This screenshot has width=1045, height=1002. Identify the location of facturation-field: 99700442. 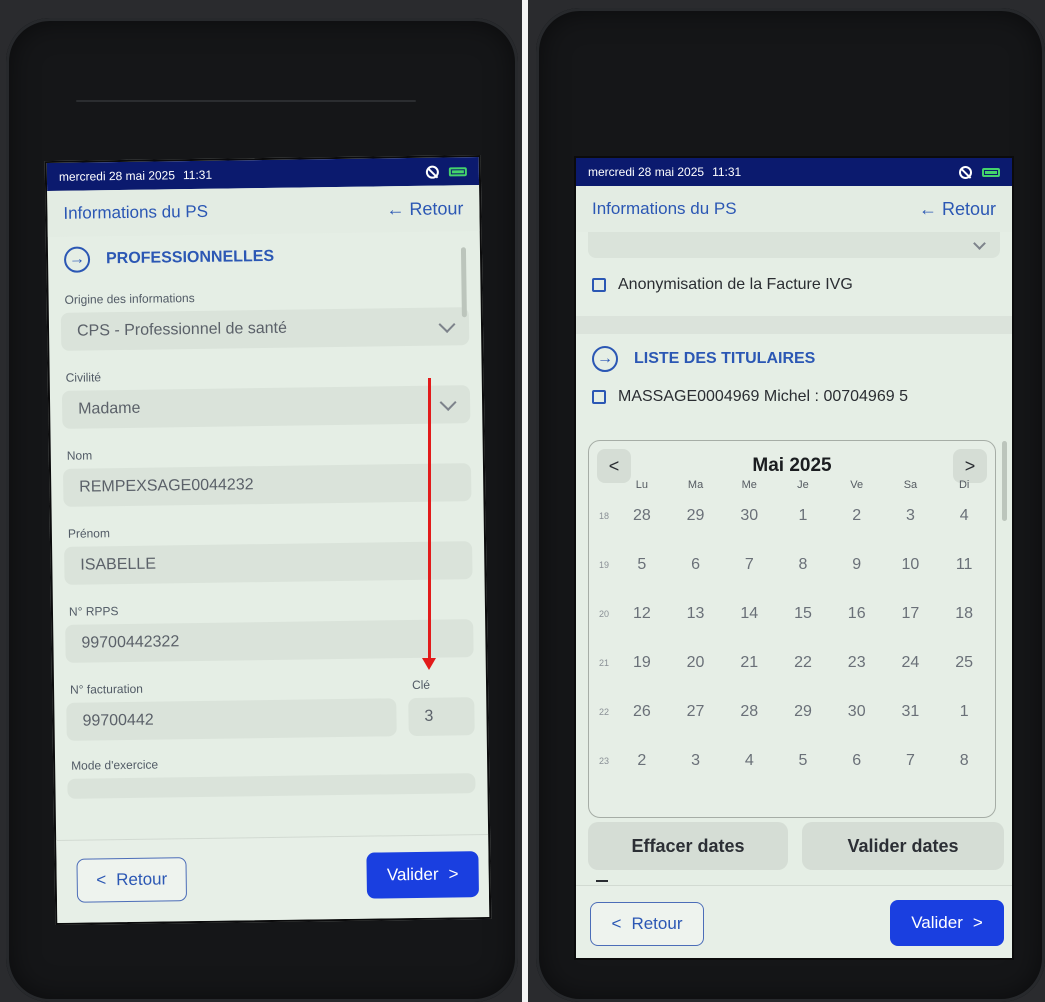
(231, 719).